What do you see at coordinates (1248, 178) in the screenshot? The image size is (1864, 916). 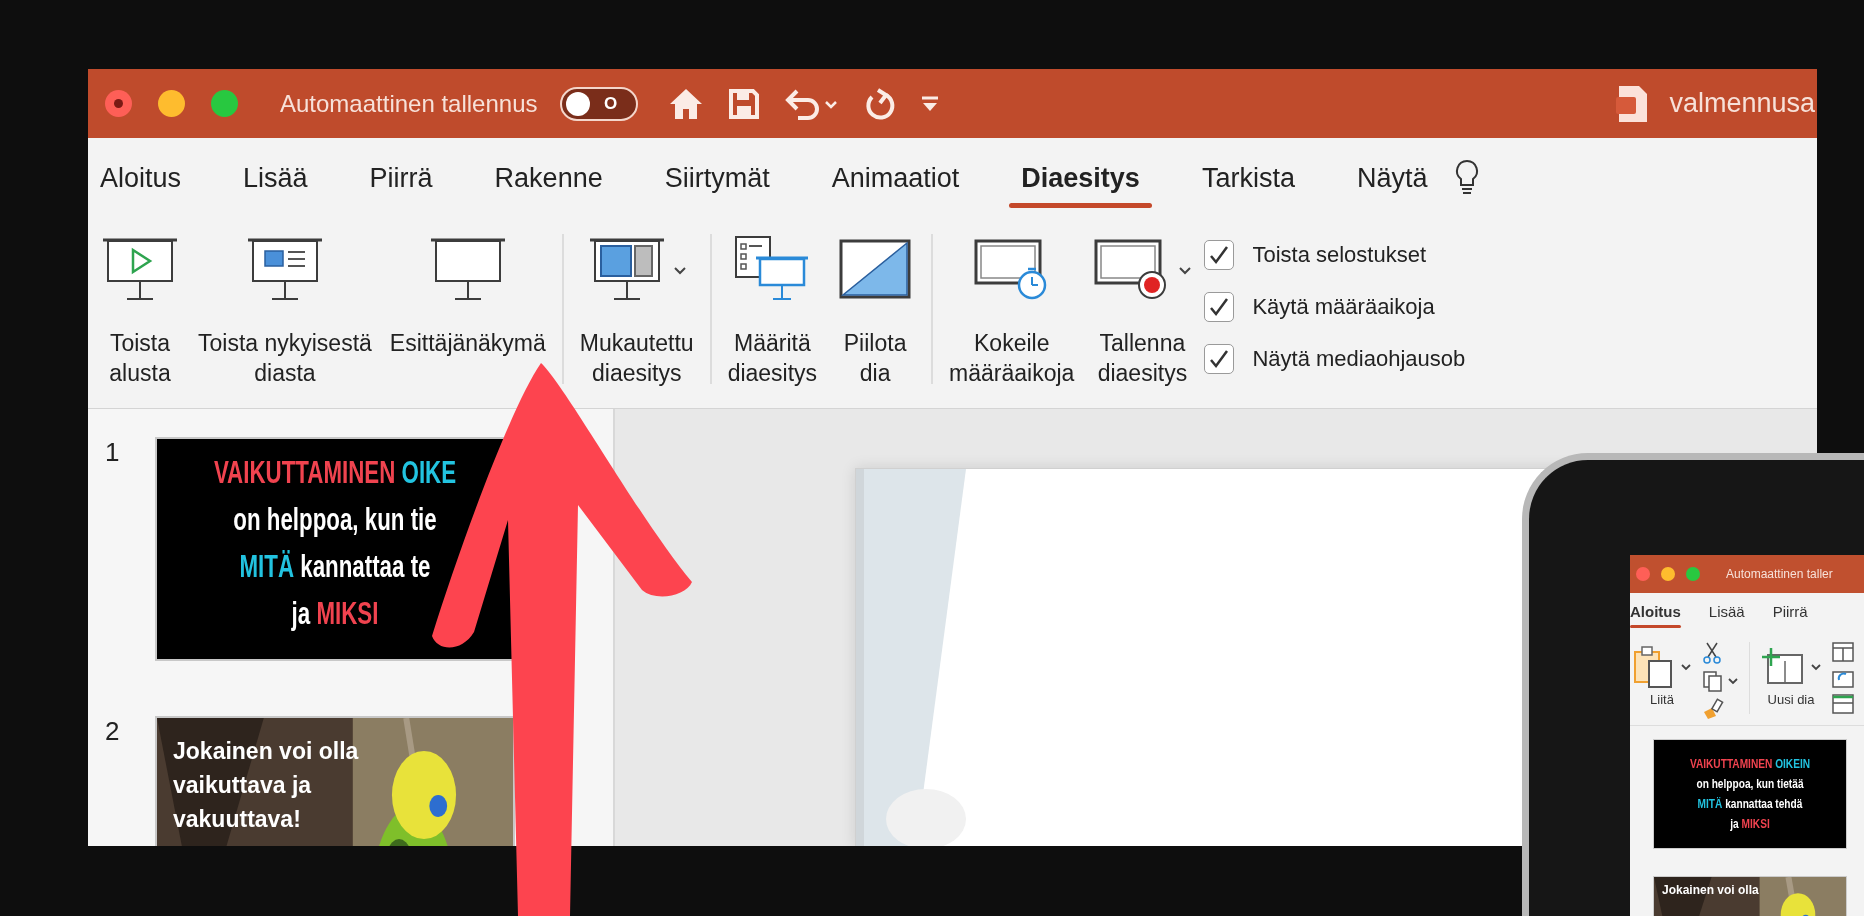 I see `ribbon-tab: Tarkista` at bounding box center [1248, 178].